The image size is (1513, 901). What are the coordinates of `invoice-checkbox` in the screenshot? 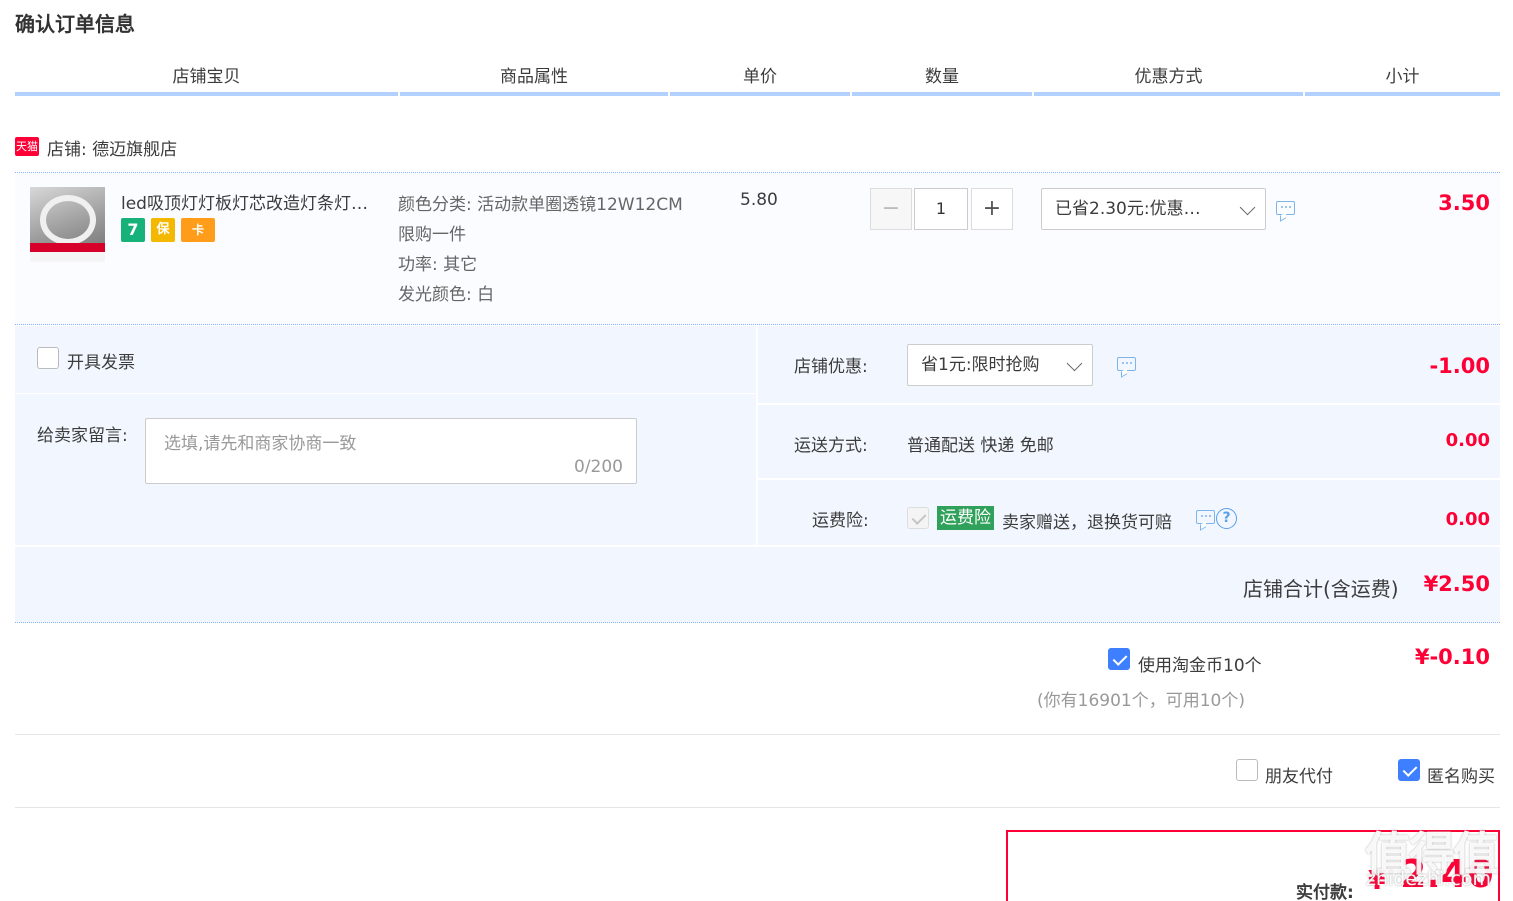 It's located at (48, 358).